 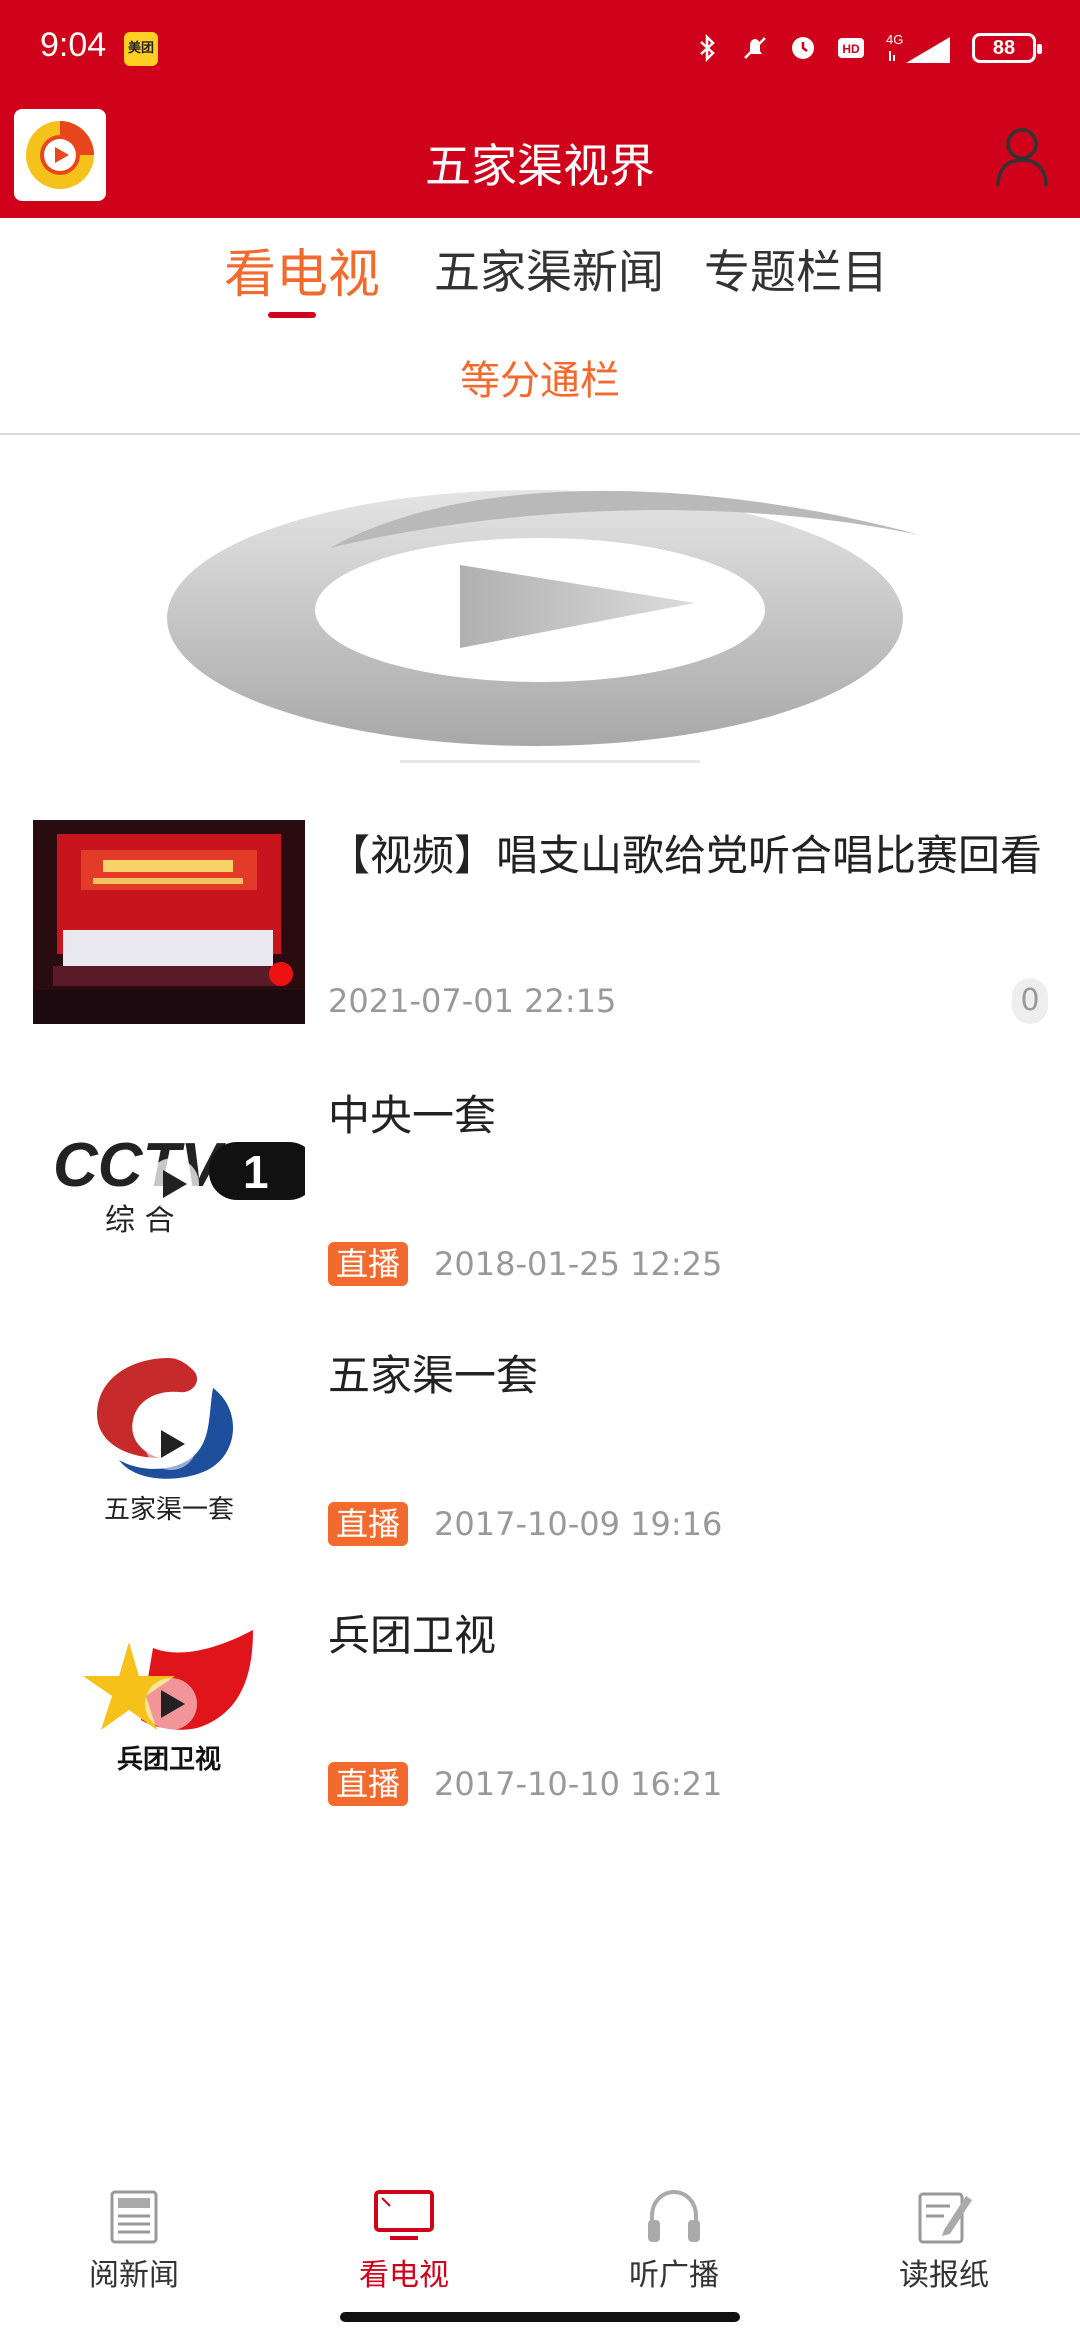 What do you see at coordinates (404, 2275) in the screenshot?
I see `nav-label: 看电视` at bounding box center [404, 2275].